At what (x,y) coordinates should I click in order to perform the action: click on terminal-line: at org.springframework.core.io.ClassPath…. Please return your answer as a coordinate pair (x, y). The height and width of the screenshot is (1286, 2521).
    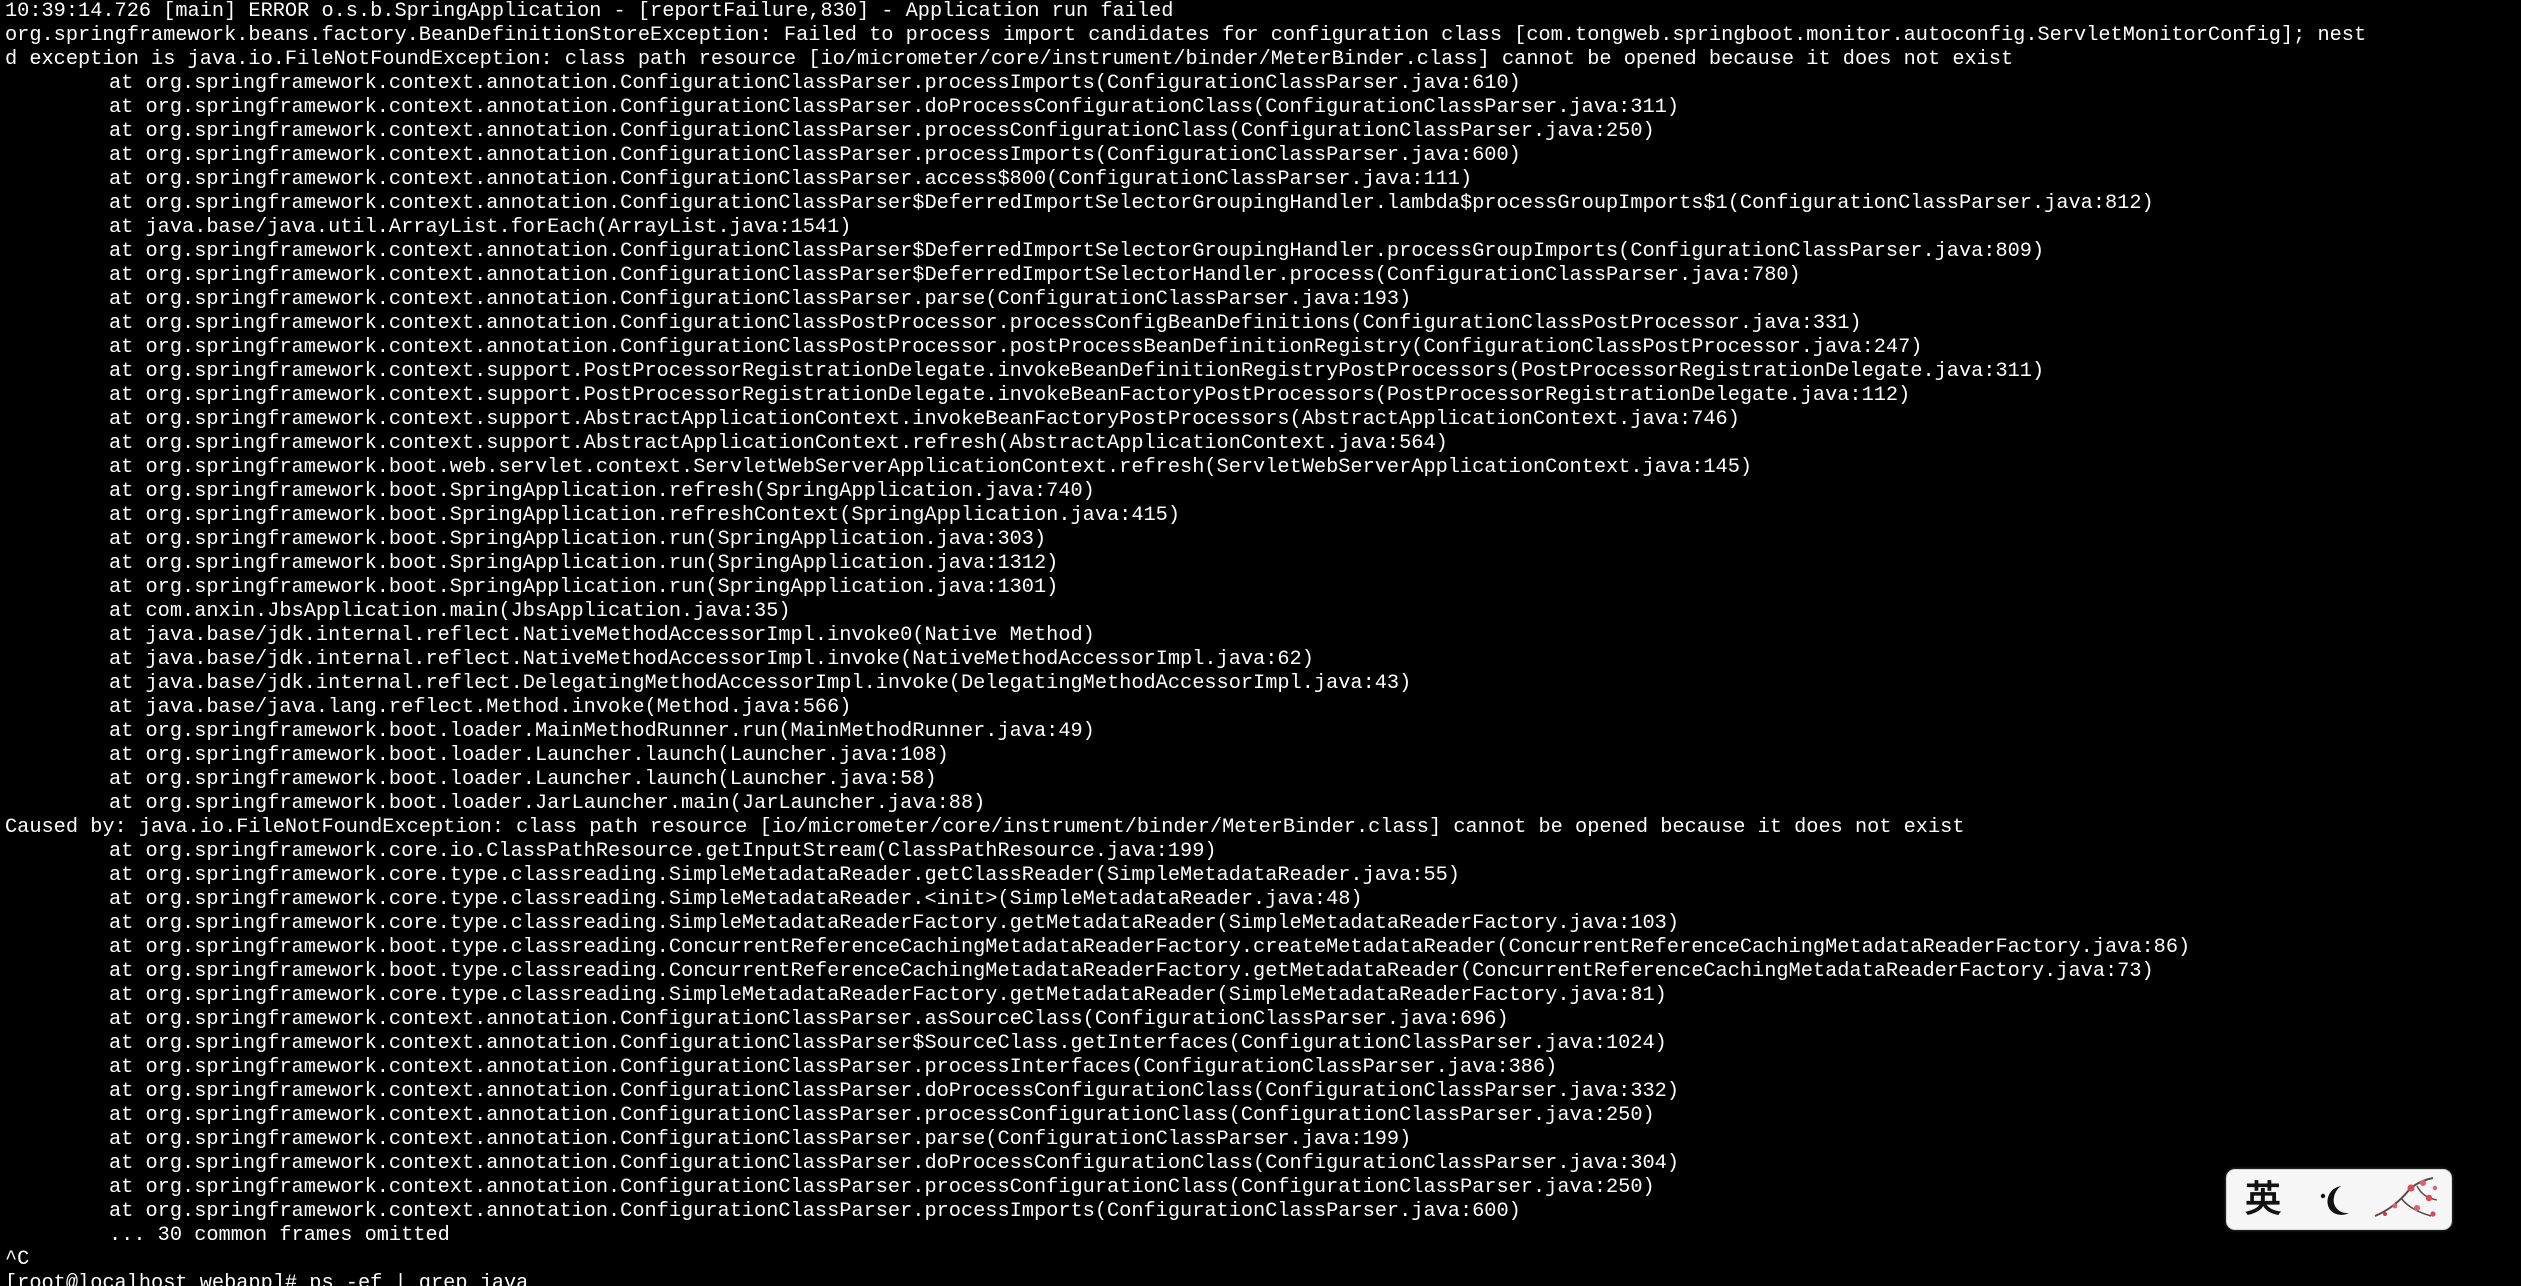
    Looking at the image, I should click on (663, 851).